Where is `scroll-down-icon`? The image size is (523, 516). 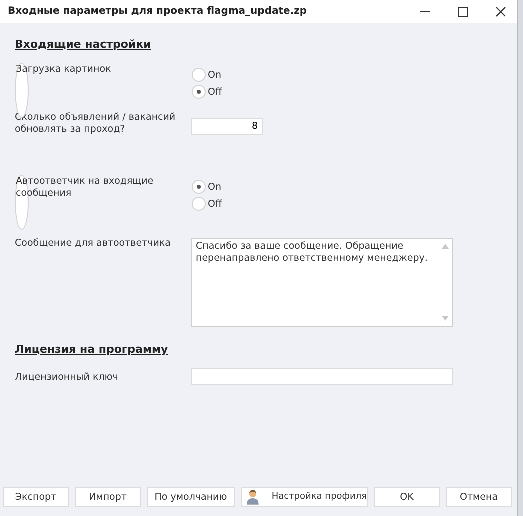 scroll-down-icon is located at coordinates (445, 318).